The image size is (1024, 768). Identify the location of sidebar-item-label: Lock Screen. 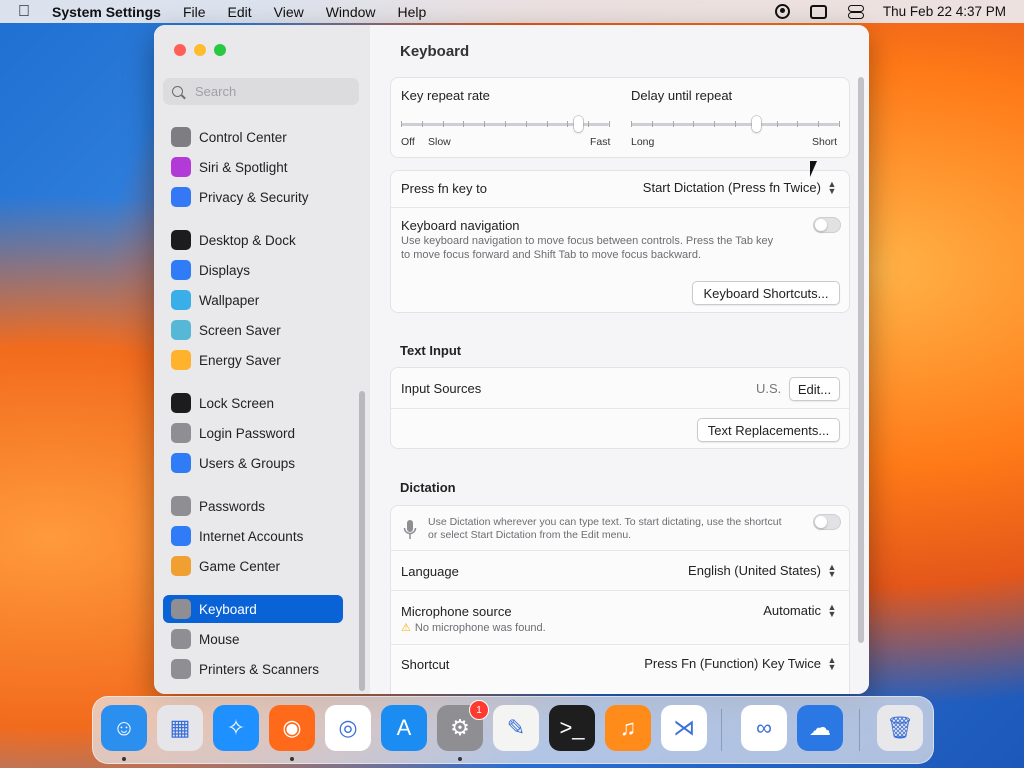
(237, 403).